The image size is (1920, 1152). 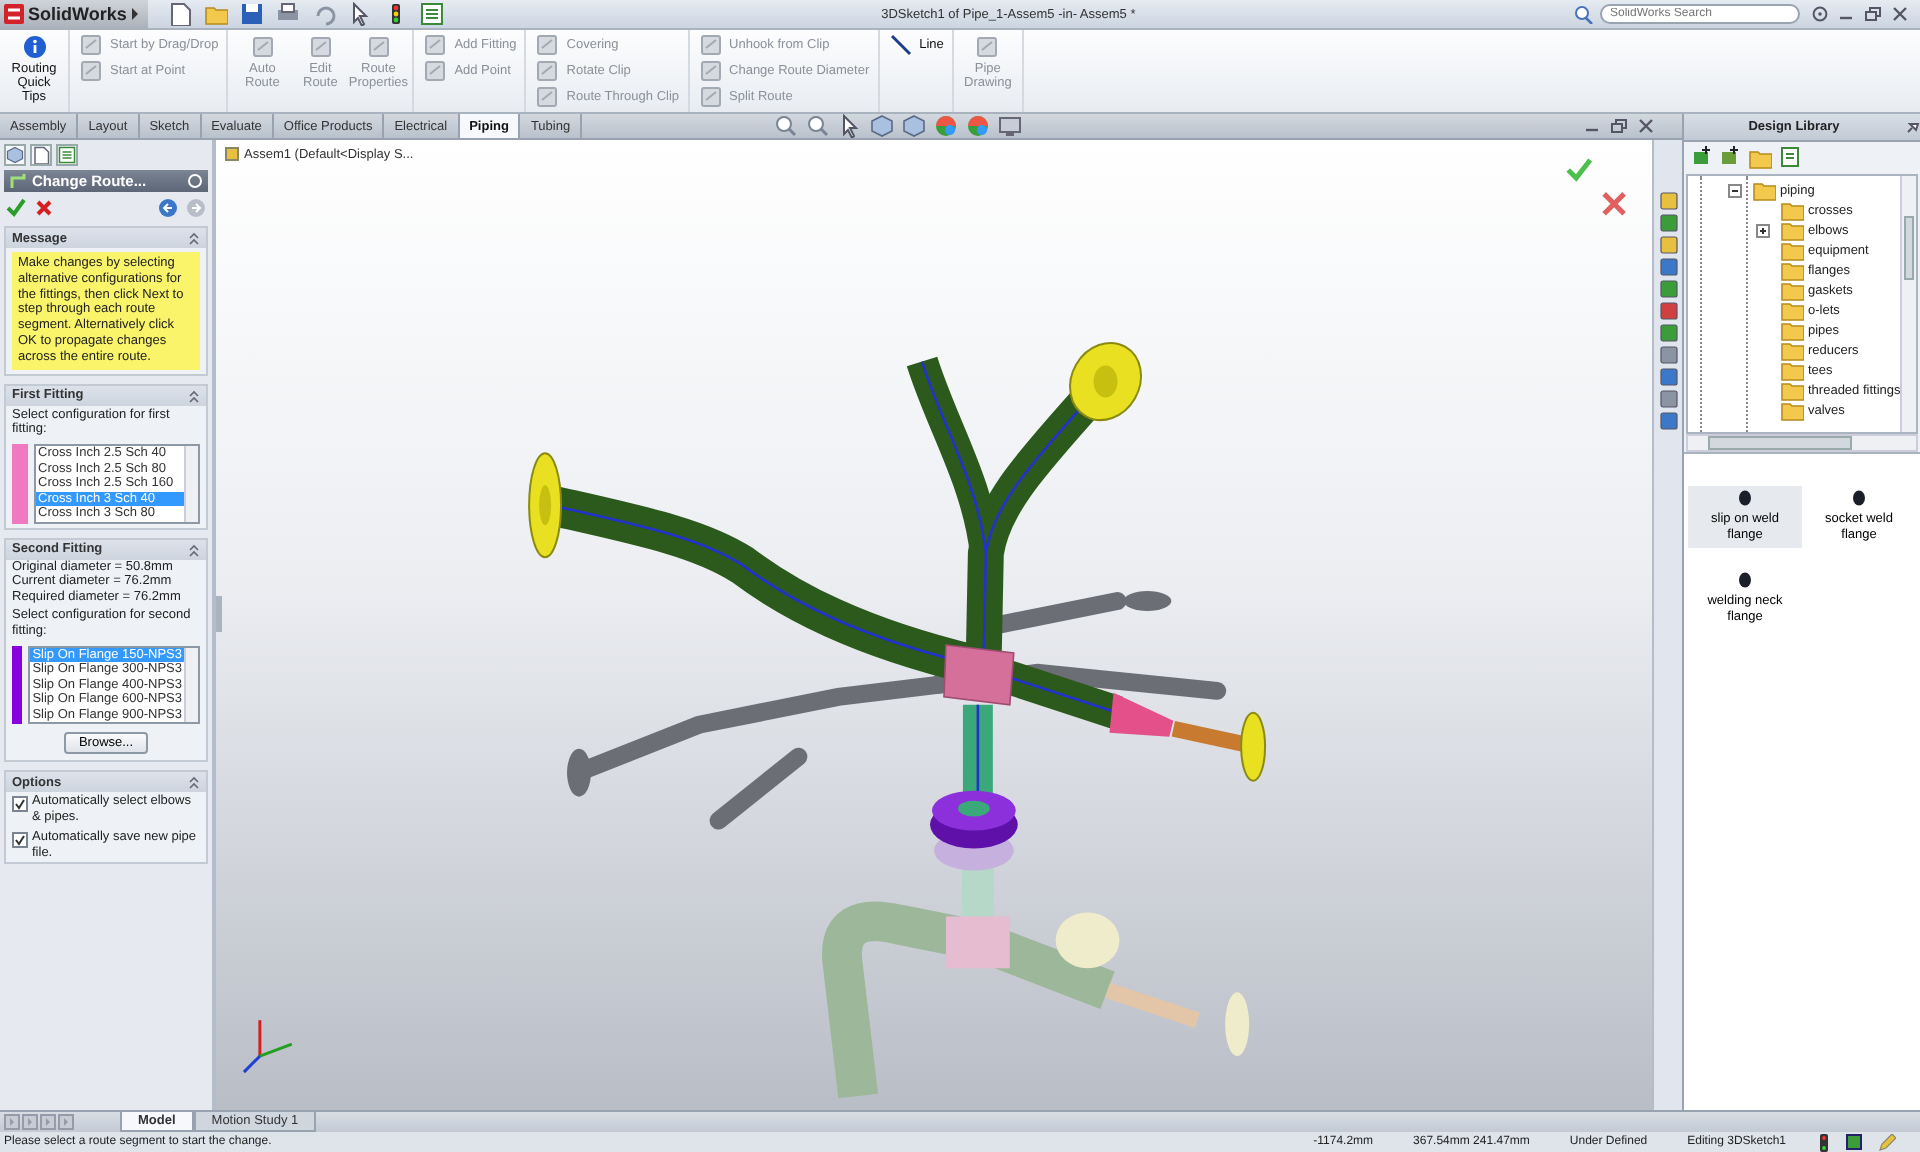 What do you see at coordinates (14, 14) in the screenshot?
I see `app-logo-icon` at bounding box center [14, 14].